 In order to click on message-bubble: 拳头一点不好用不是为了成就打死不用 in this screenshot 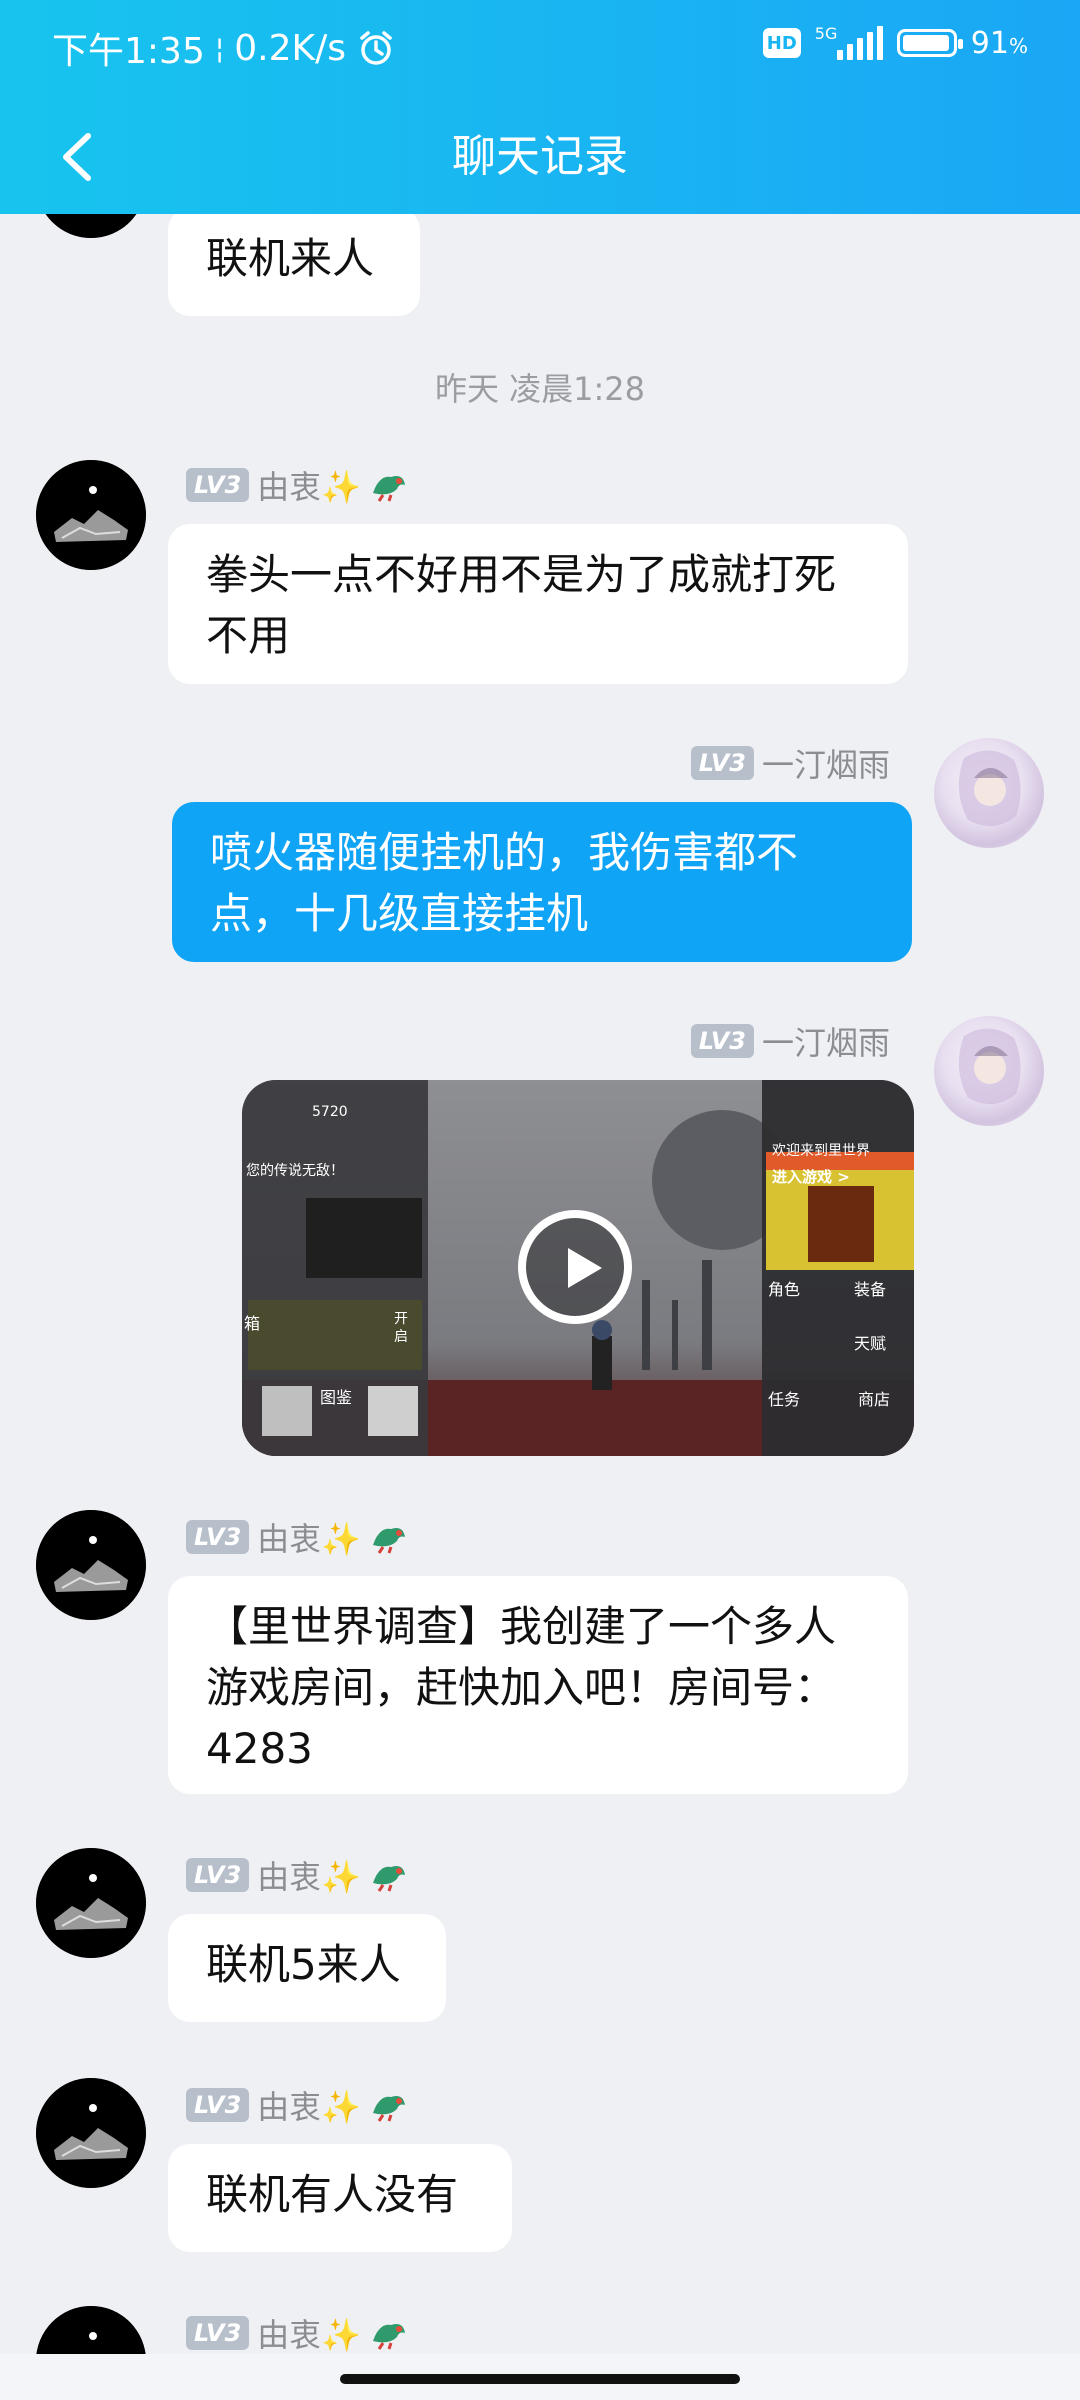, I will do `click(538, 604)`.